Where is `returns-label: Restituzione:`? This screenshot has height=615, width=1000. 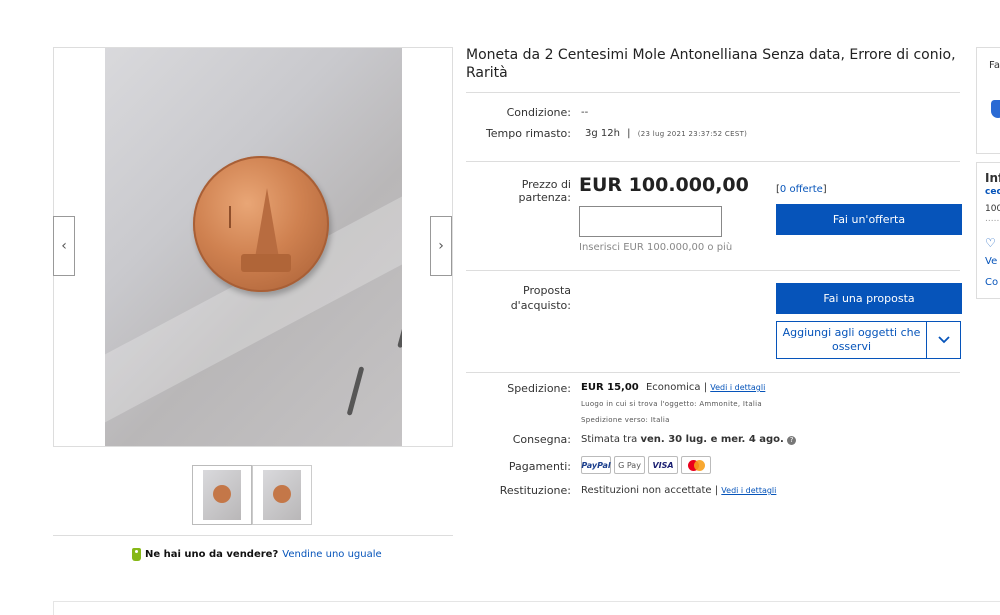 returns-label: Restituzione: is located at coordinates (535, 490).